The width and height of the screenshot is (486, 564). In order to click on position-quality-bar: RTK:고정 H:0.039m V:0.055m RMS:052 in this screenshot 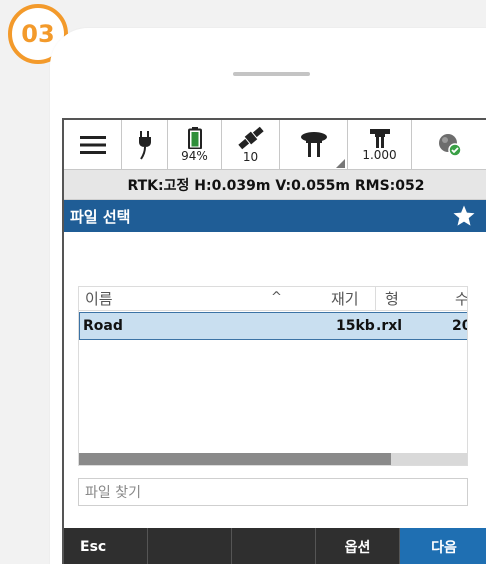, I will do `click(275, 185)`.